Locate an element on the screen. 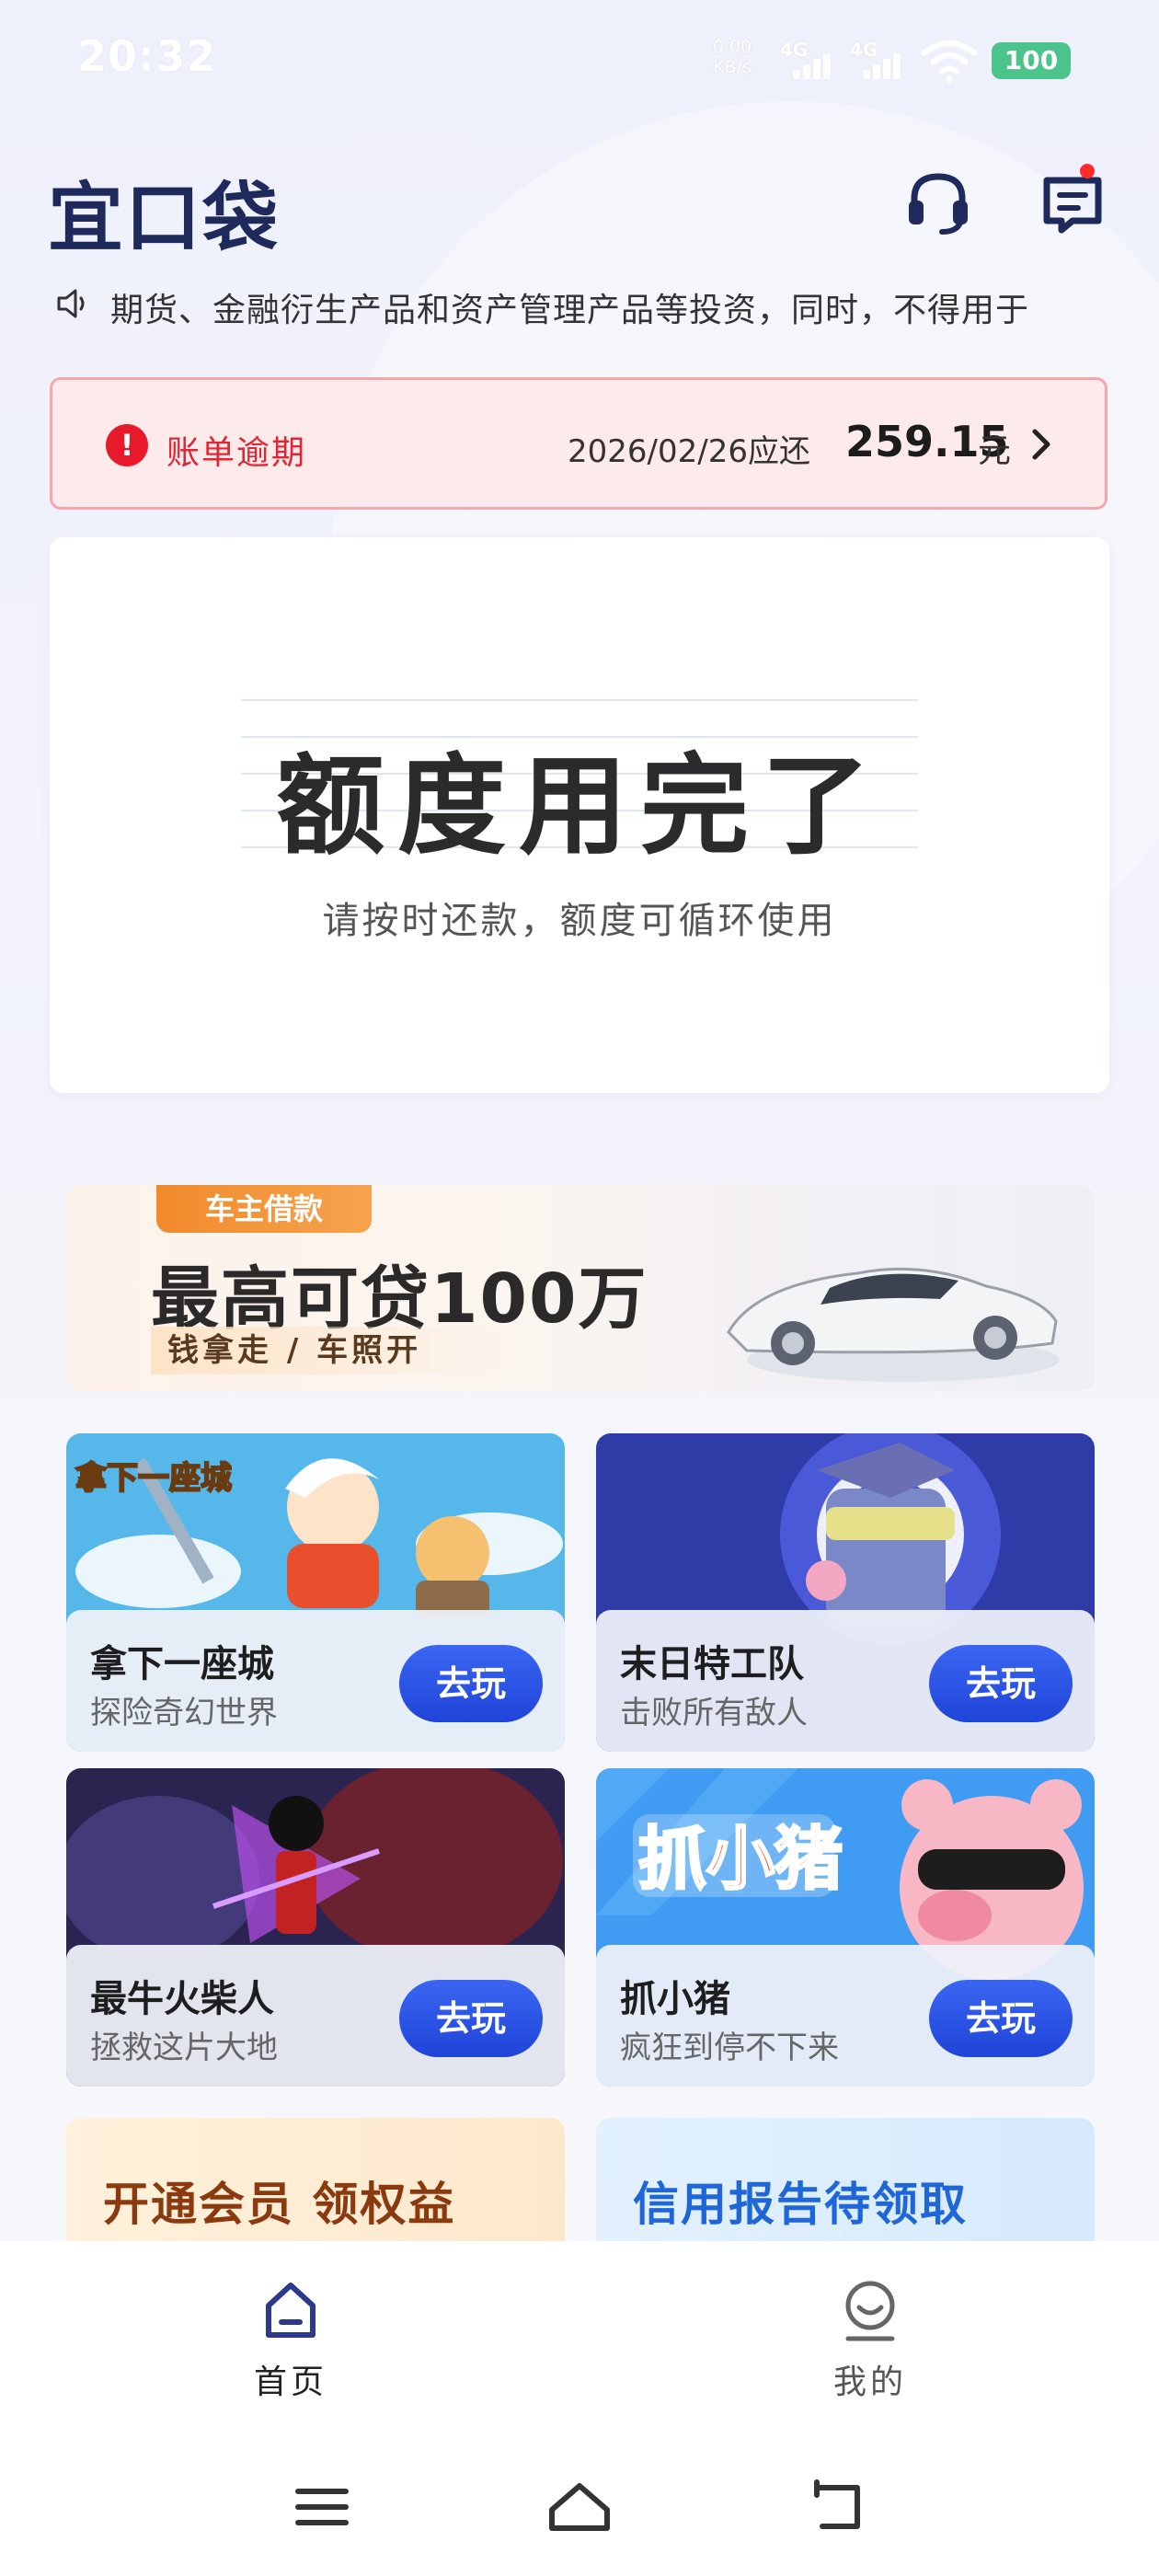 Image resolution: width=1159 pixels, height=2576 pixels. unread-badge is located at coordinates (1087, 171).